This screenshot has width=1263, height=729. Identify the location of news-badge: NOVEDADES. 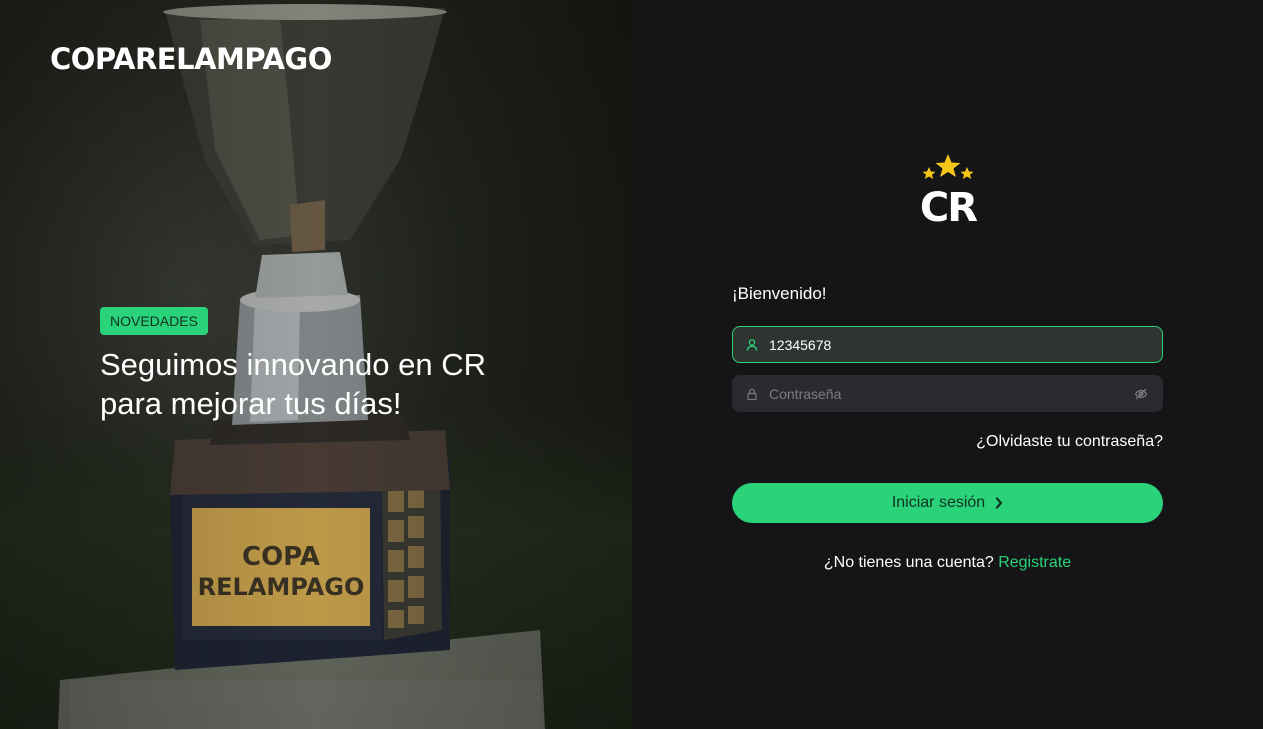
(154, 321).